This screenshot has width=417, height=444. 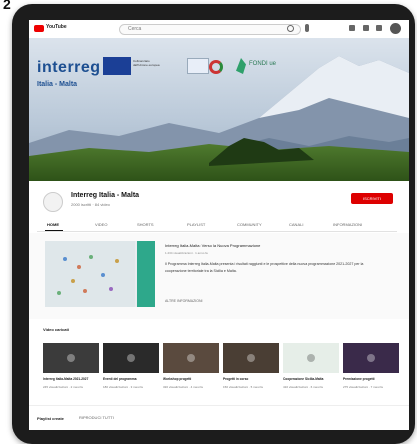 I want to click on eu-cofunding-text: Cofinanziato dall'Unione europea, so click(x=155, y=67).